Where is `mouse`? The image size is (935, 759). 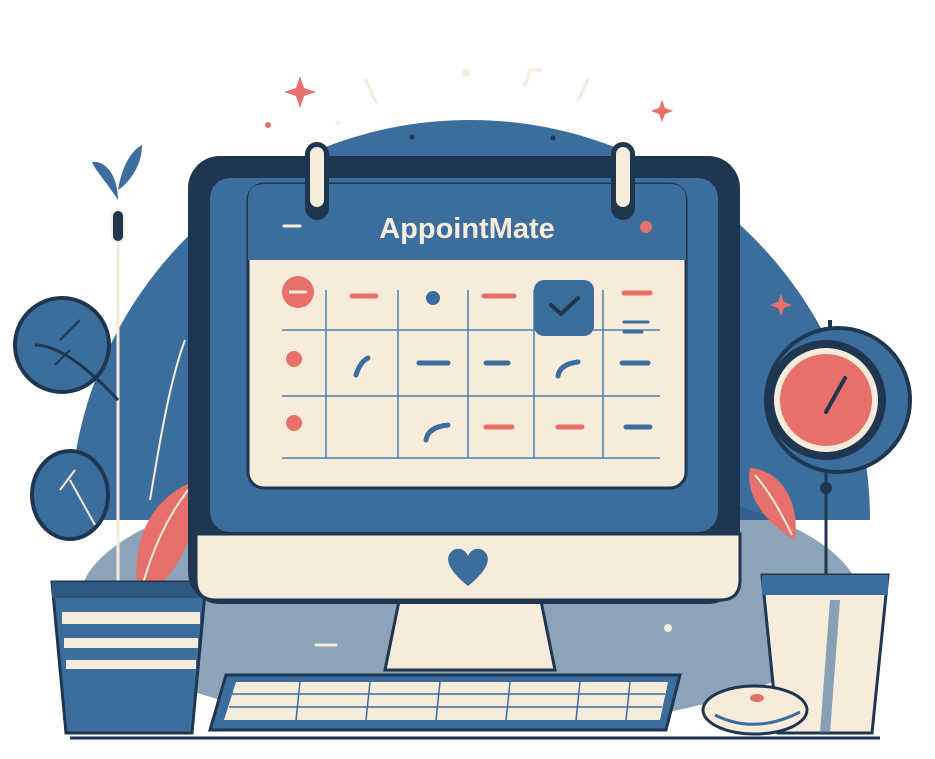 mouse is located at coordinates (755, 710).